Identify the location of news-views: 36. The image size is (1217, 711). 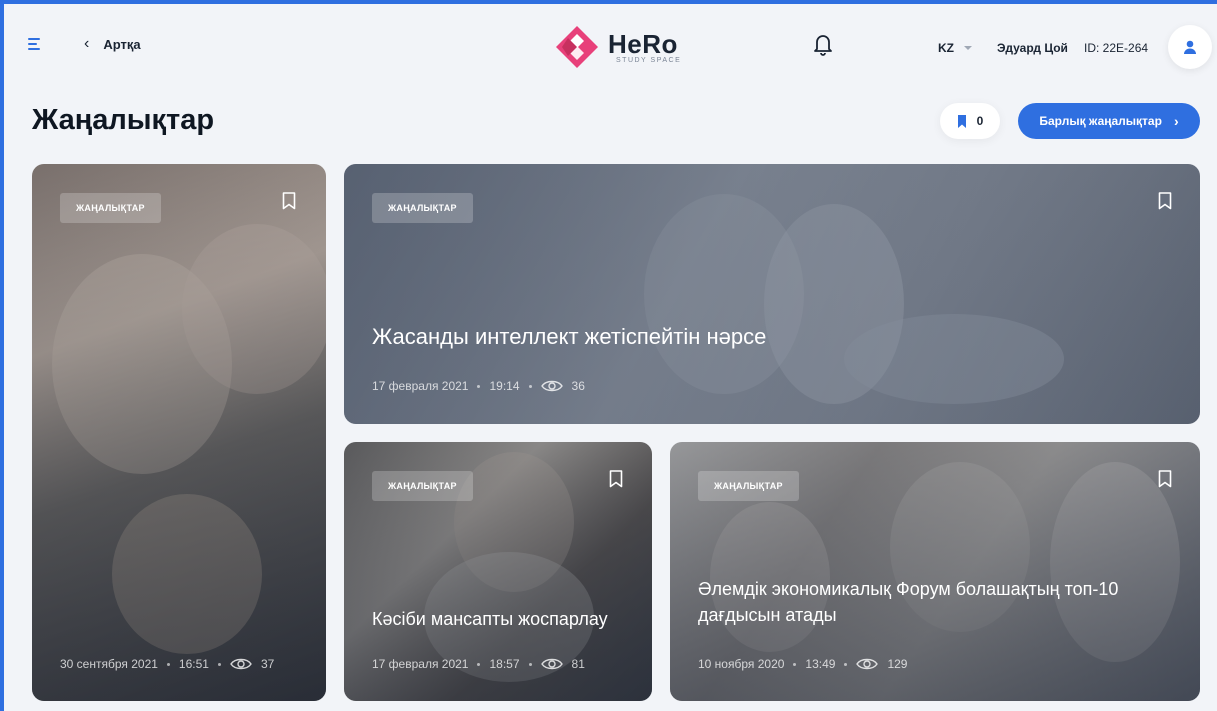
(578, 386).